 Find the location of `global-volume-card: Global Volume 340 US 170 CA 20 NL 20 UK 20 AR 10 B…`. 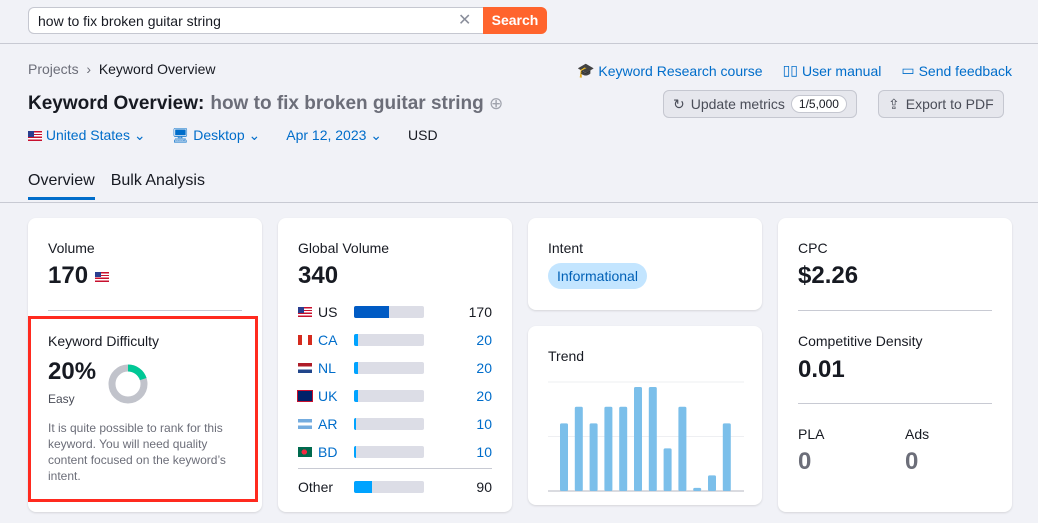

global-volume-card: Global Volume 340 US 170 CA 20 NL 20 UK 20 AR 10 B… is located at coordinates (395, 365).